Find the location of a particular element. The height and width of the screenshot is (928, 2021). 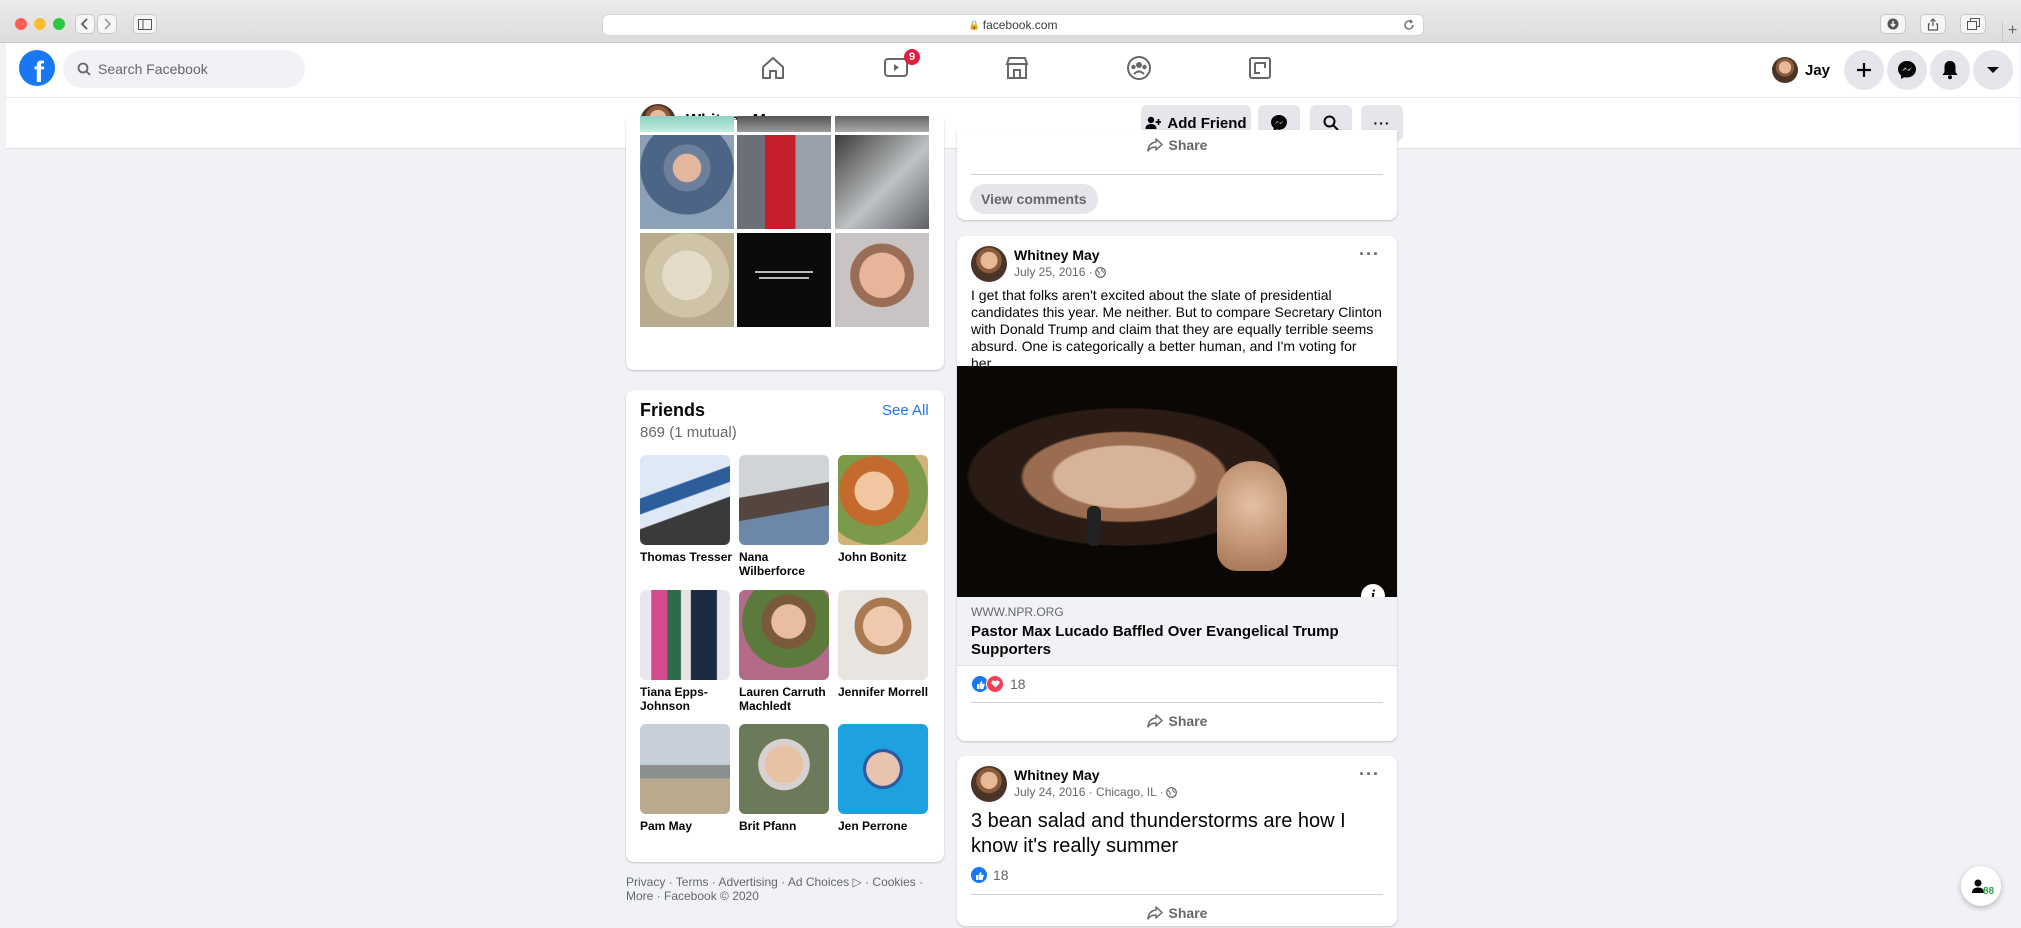

back-button is located at coordinates (85, 24).